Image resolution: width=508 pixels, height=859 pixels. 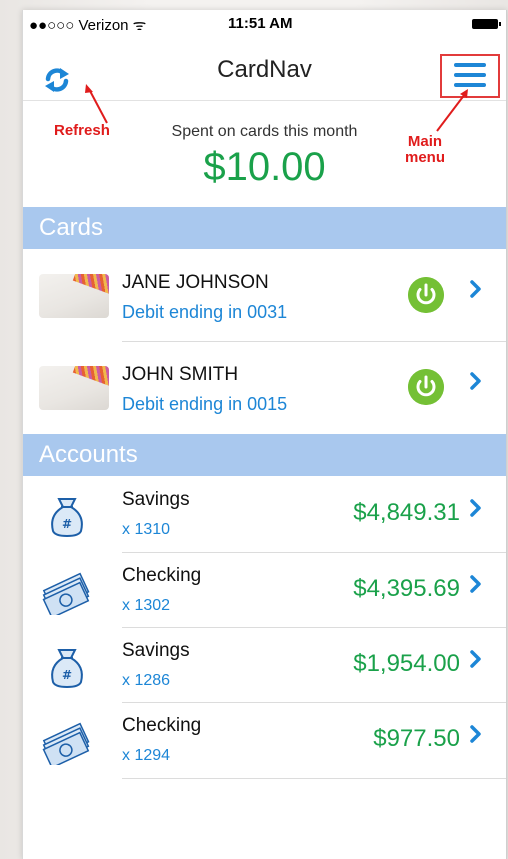 I want to click on account-number: x 1310, so click(x=146, y=529).